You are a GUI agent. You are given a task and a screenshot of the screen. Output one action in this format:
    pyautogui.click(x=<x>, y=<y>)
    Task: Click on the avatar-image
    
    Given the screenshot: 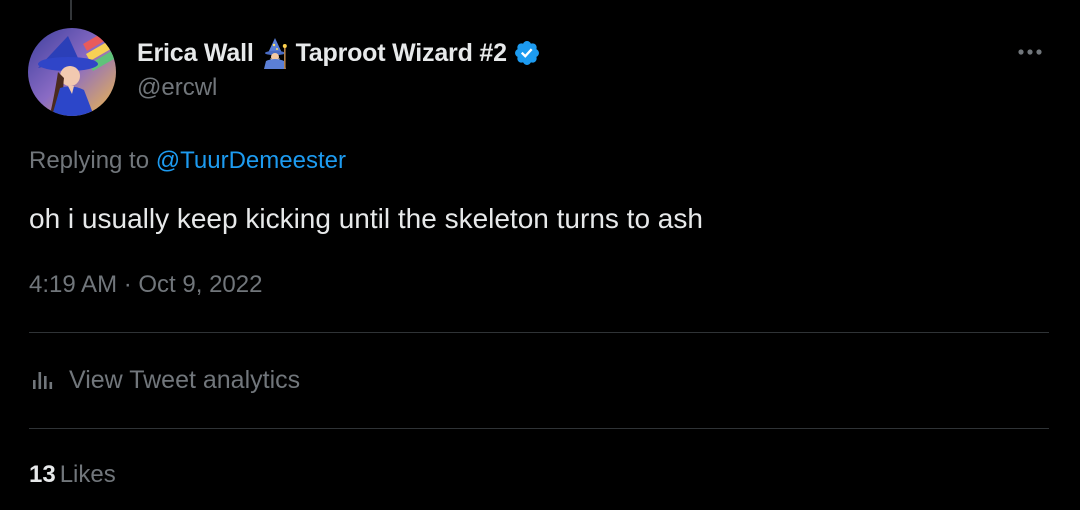 What is the action you would take?
    pyautogui.click(x=72, y=72)
    